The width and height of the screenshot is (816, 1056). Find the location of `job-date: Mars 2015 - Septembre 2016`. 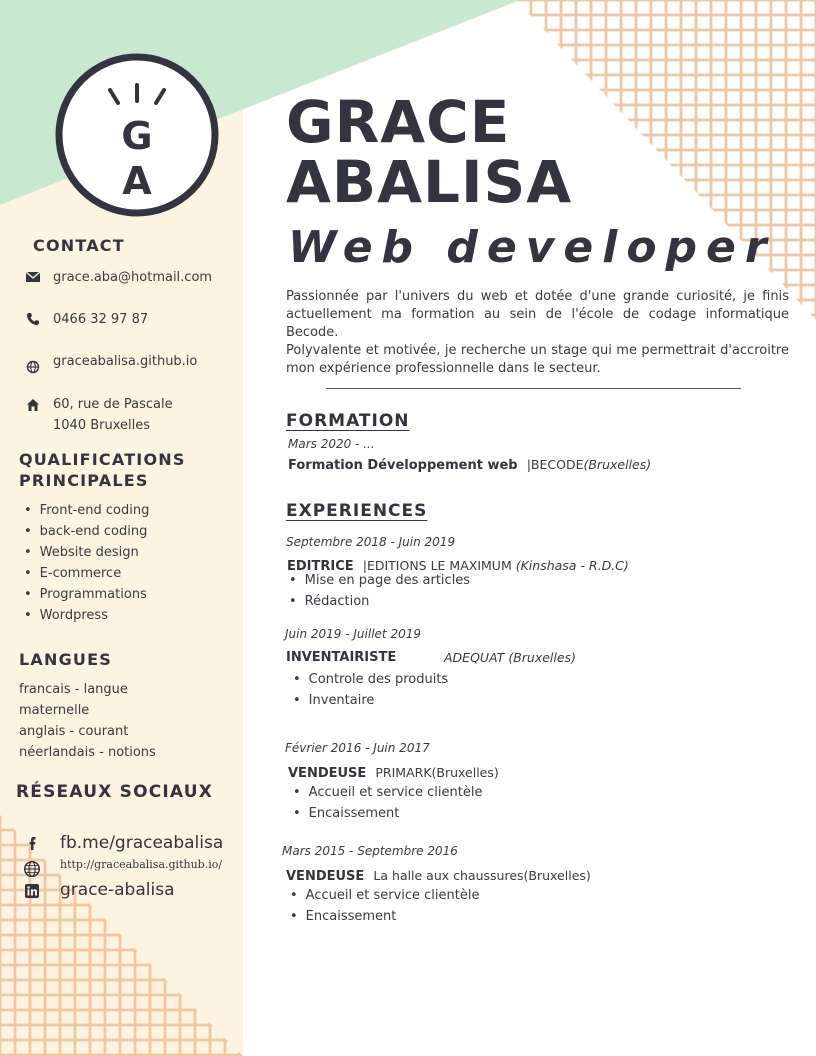

job-date: Mars 2015 - Septembre 2016 is located at coordinates (370, 851).